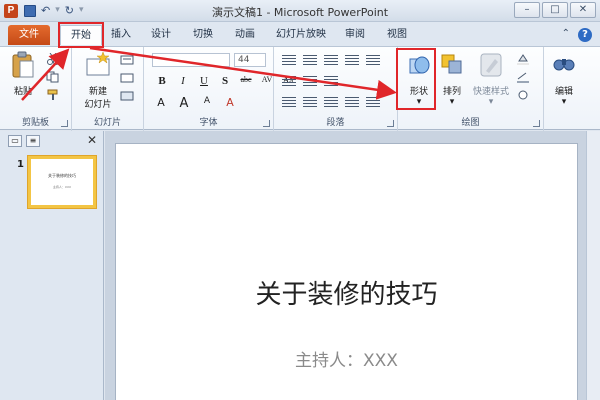 This screenshot has height=400, width=600. I want to click on minimize-button: –, so click(527, 10).